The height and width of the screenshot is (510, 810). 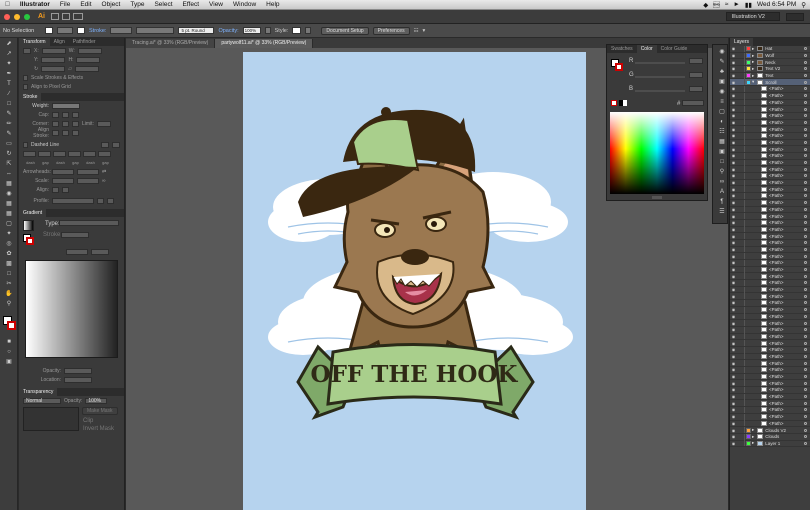 I want to click on color-panel-grip, so click(x=657, y=197).